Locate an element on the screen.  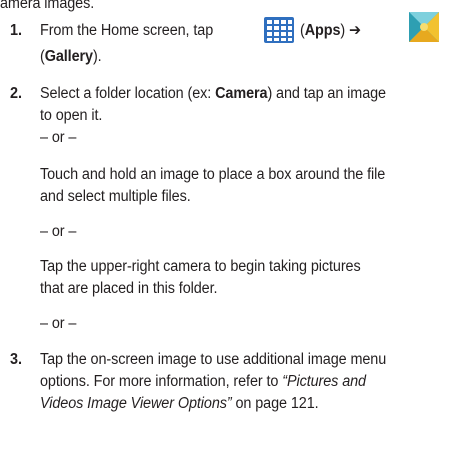
cross-reference-link-cont: Videos Image Viewer Options” is located at coordinates (136, 403).